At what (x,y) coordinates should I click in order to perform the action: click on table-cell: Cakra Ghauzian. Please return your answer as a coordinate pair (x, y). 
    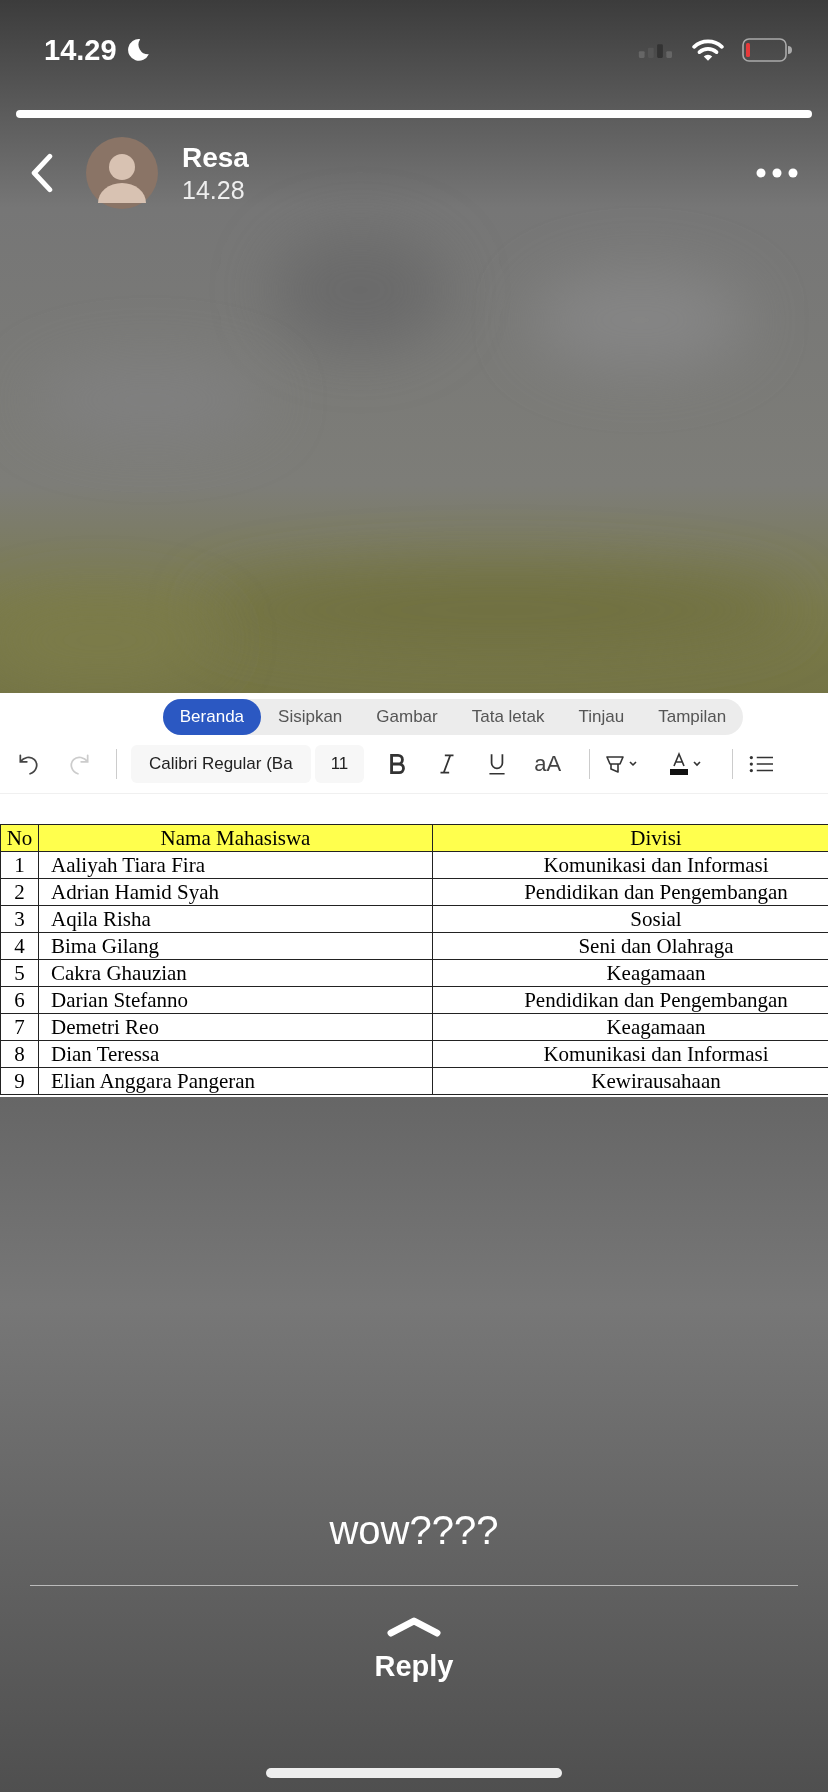
    Looking at the image, I should click on (235, 973).